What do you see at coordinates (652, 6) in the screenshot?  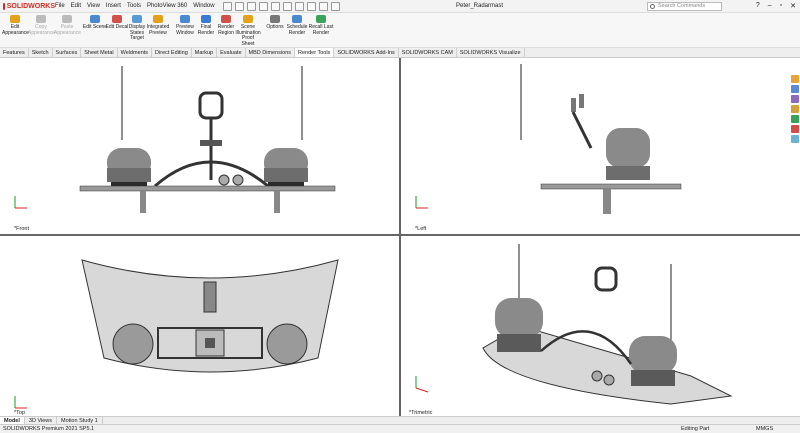 I see `search-icon` at bounding box center [652, 6].